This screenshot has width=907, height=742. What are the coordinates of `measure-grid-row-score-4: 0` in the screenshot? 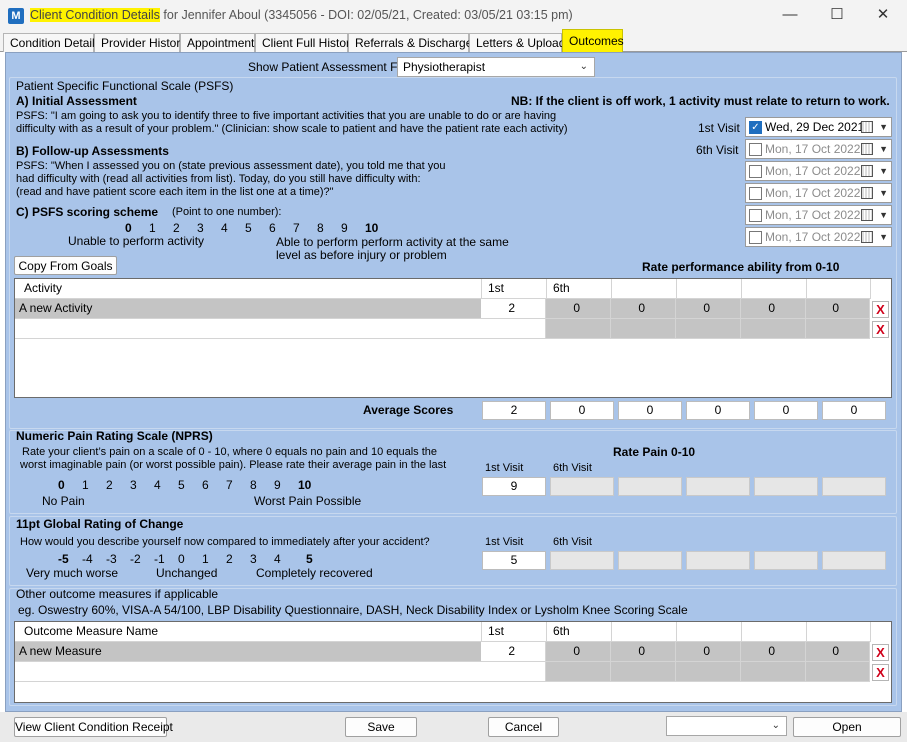 It's located at (708, 652).